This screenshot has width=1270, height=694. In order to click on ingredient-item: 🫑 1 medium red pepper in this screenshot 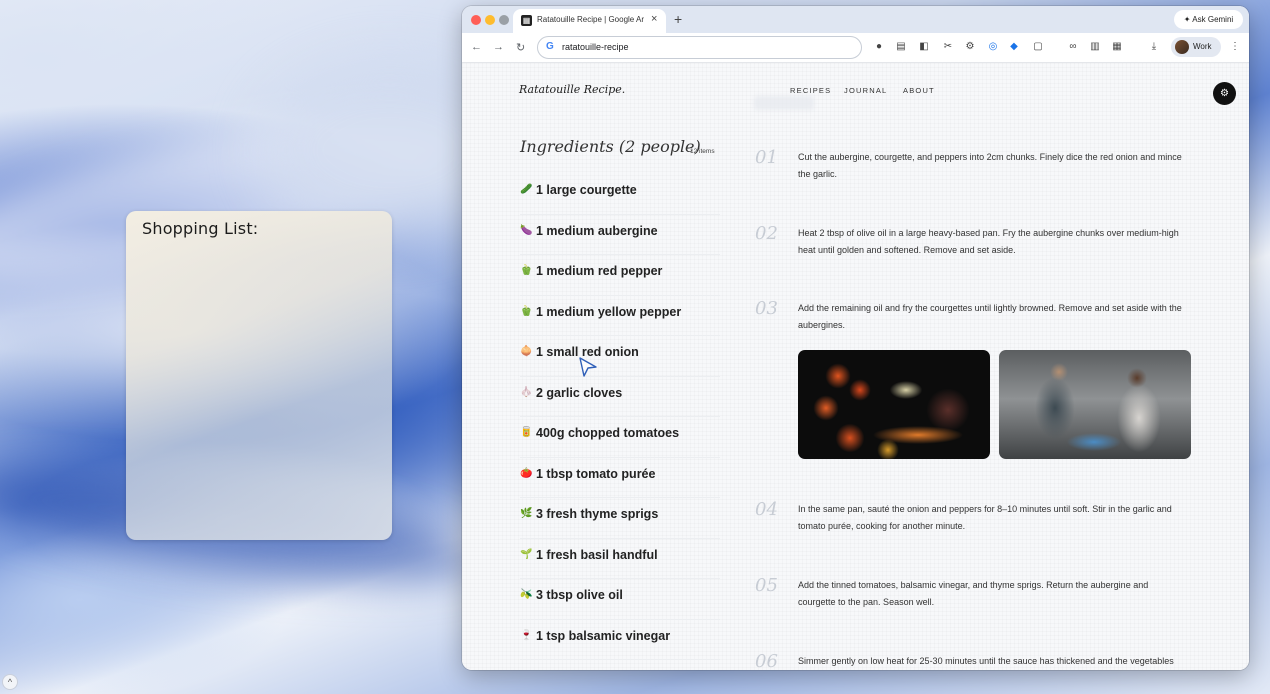, I will do `click(620, 275)`.